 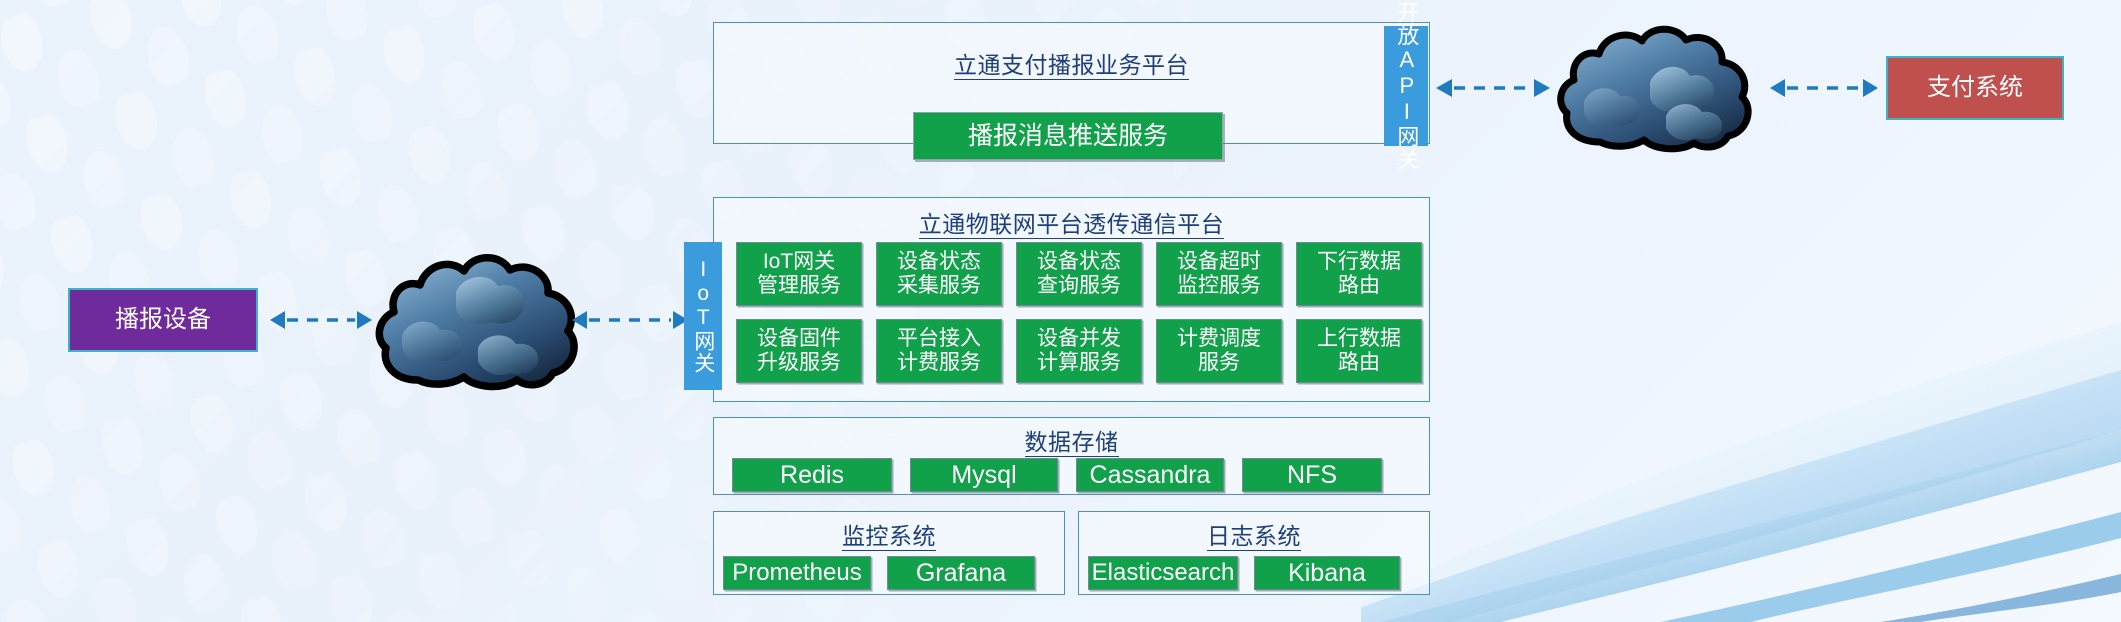 I want to click on tile-line: 计算服务, so click(x=1079, y=362).